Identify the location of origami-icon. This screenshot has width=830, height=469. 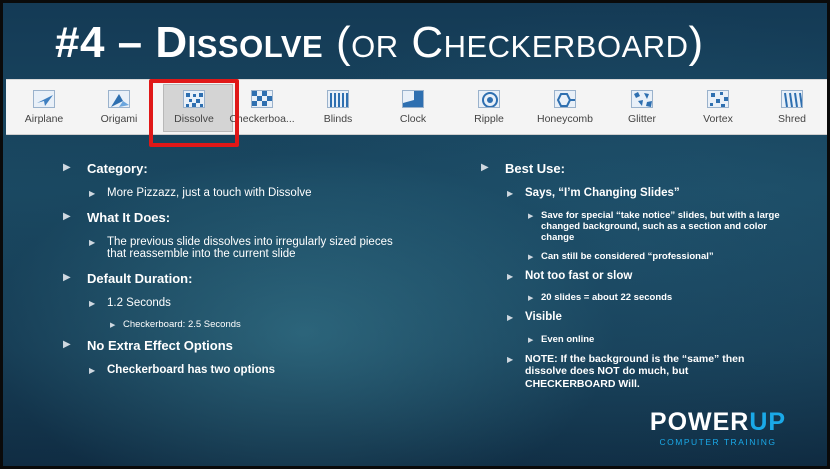
(119, 99).